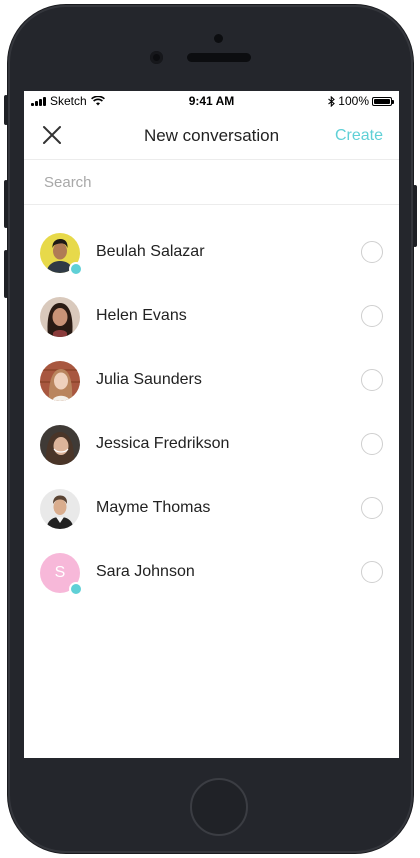 This screenshot has height=858, width=420. I want to click on create-button: Create, so click(359, 136).